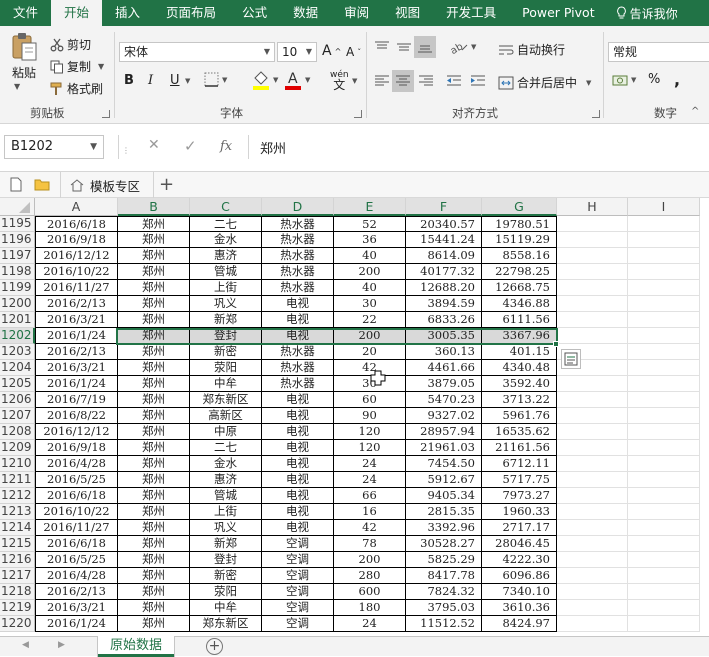  Describe the element at coordinates (370, 320) in the screenshot. I see `cell-e: 22` at that location.